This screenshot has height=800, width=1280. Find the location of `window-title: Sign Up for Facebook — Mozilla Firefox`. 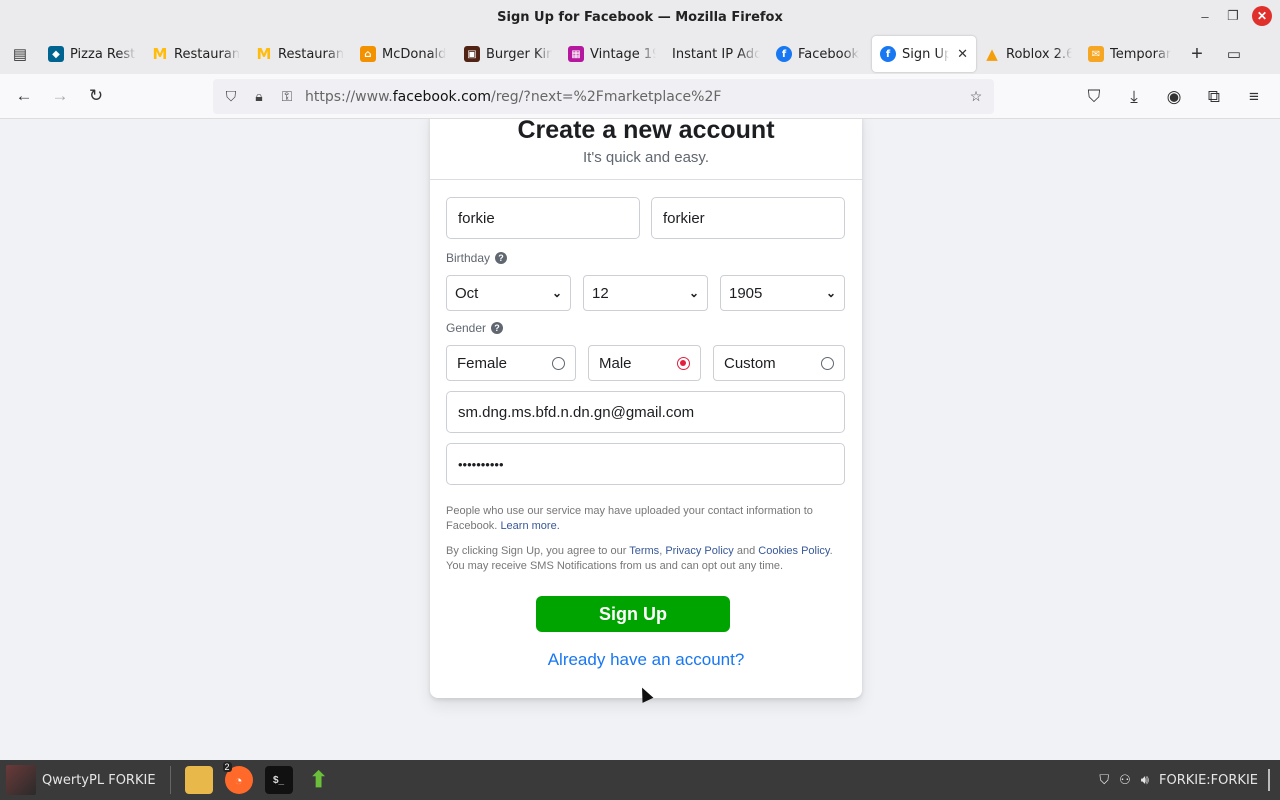

window-title: Sign Up for Facebook — Mozilla Firefox is located at coordinates (640, 17).